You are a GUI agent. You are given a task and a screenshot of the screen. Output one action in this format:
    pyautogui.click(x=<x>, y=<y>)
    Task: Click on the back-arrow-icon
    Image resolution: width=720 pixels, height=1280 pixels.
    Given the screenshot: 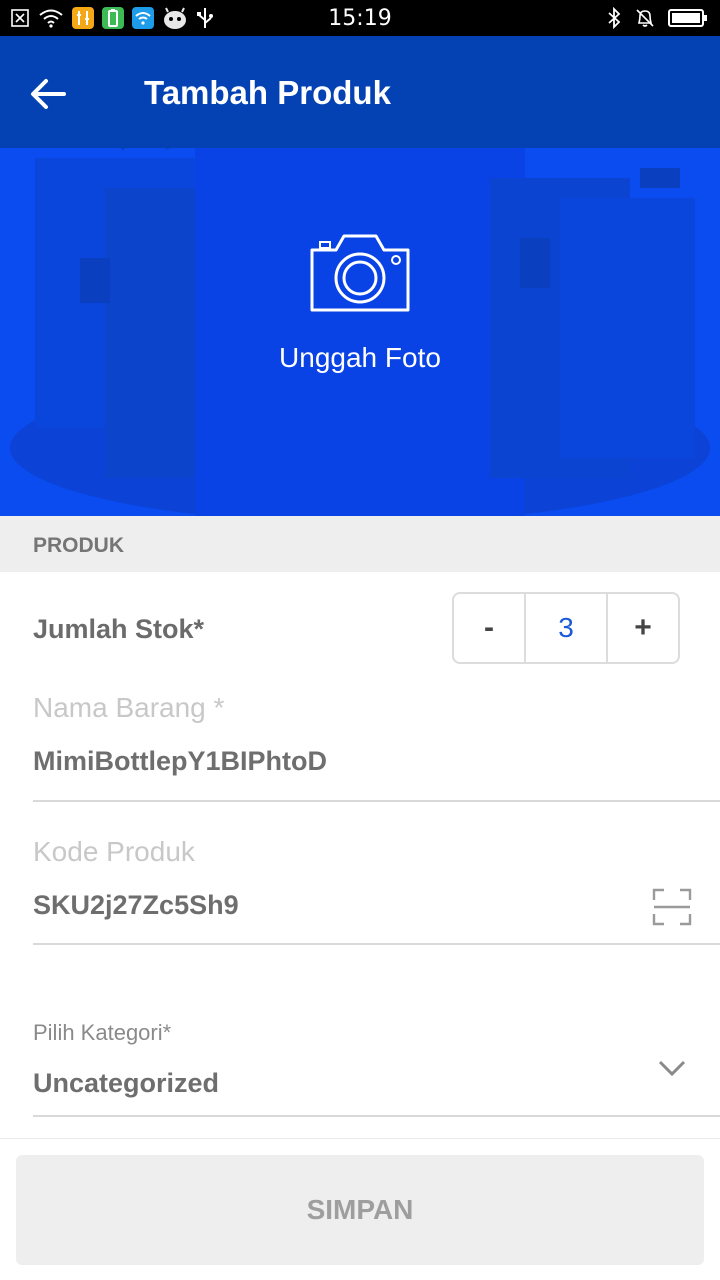 What is the action you would take?
    pyautogui.click(x=48, y=94)
    